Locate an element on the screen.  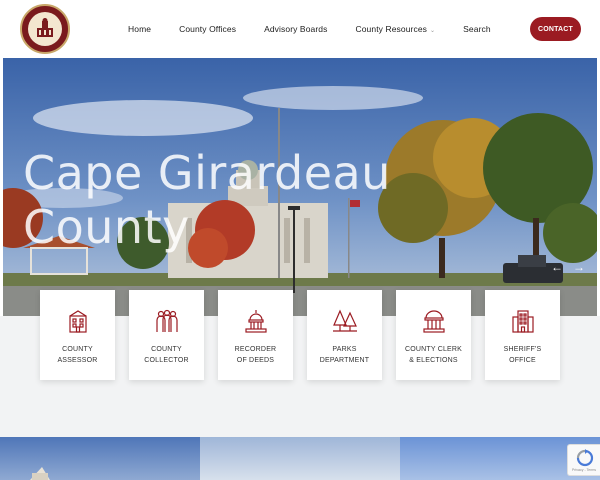
recaptcha-icon is located at coordinates (585, 458).